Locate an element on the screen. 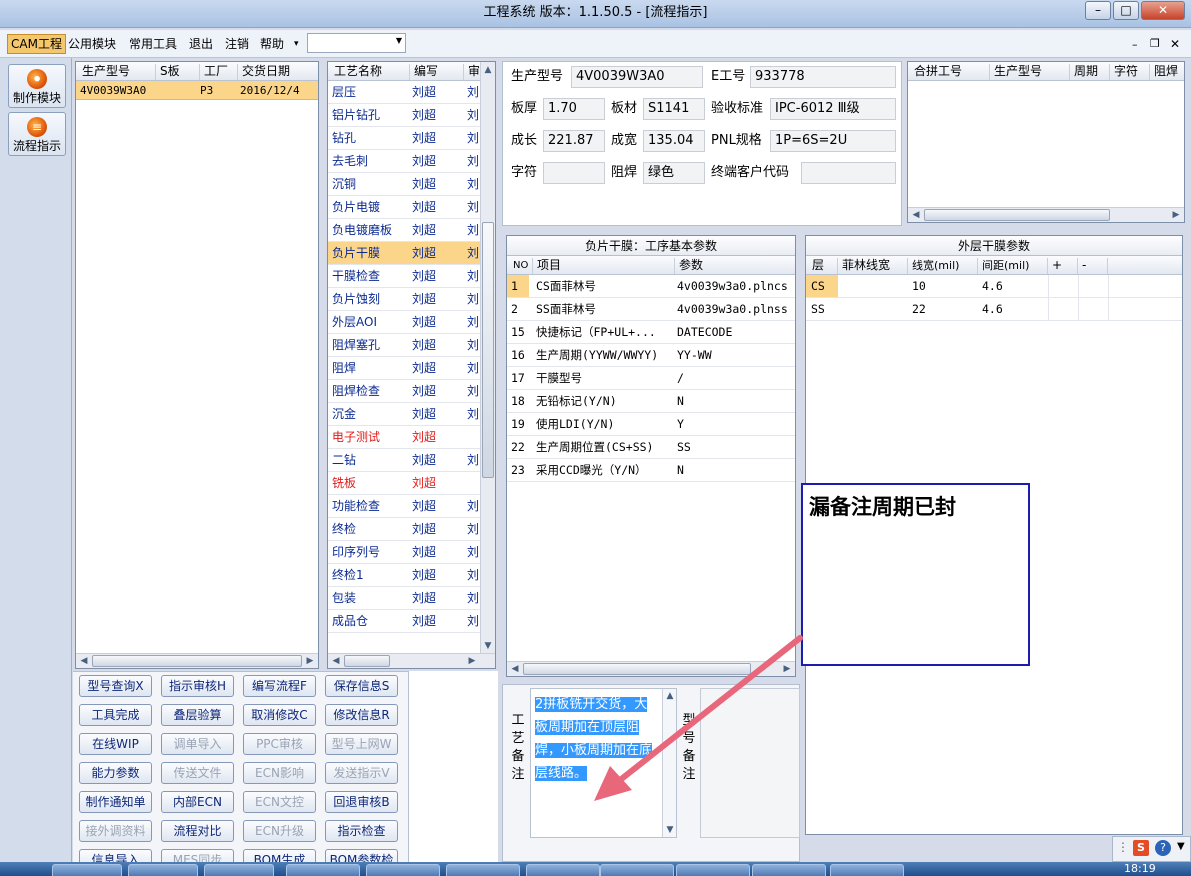 The image size is (1191, 876). menu-public: 公用模块 is located at coordinates (92, 44).